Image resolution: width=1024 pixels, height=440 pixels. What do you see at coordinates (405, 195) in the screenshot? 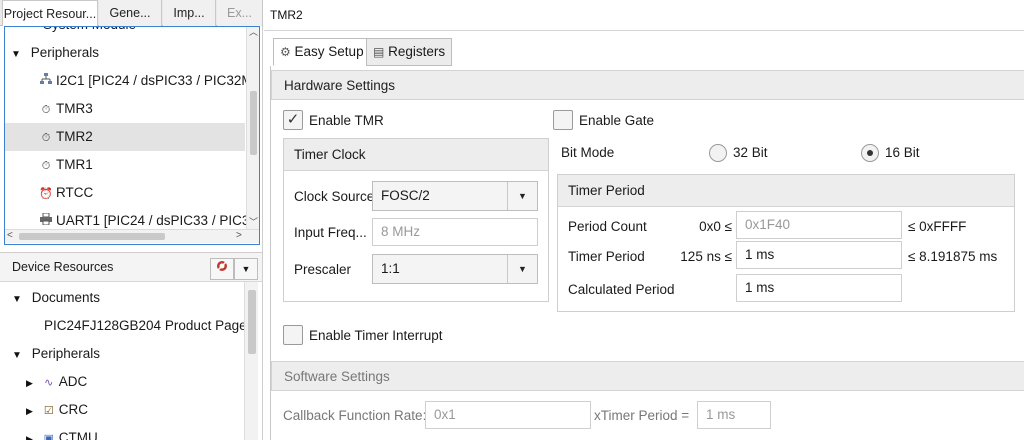
I see `select-value: FOSC/2` at bounding box center [405, 195].